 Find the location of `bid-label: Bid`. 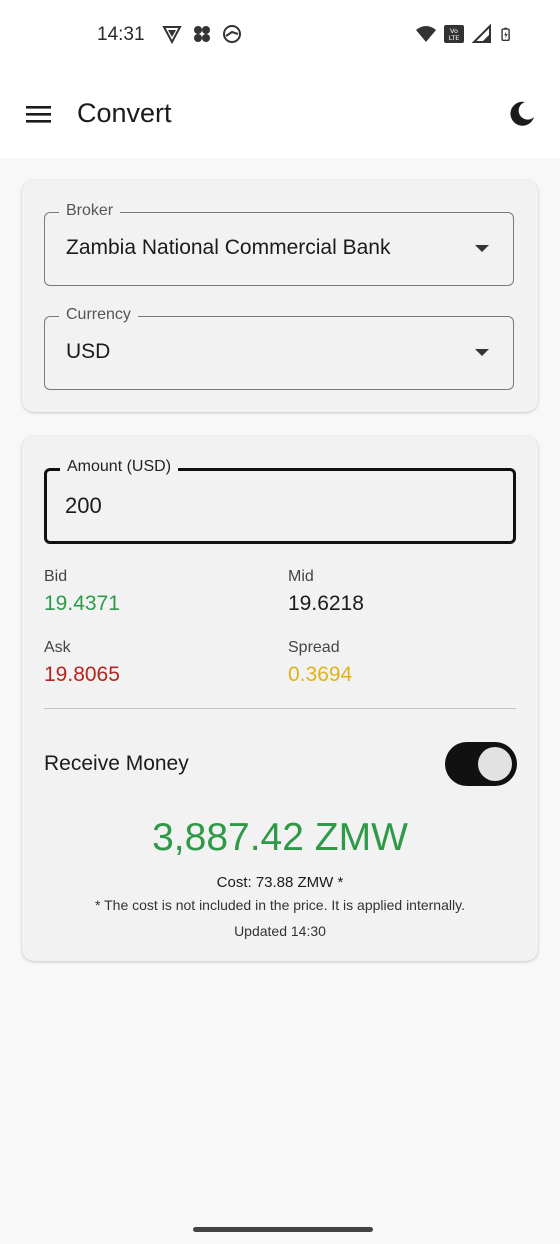

bid-label: Bid is located at coordinates (56, 576).